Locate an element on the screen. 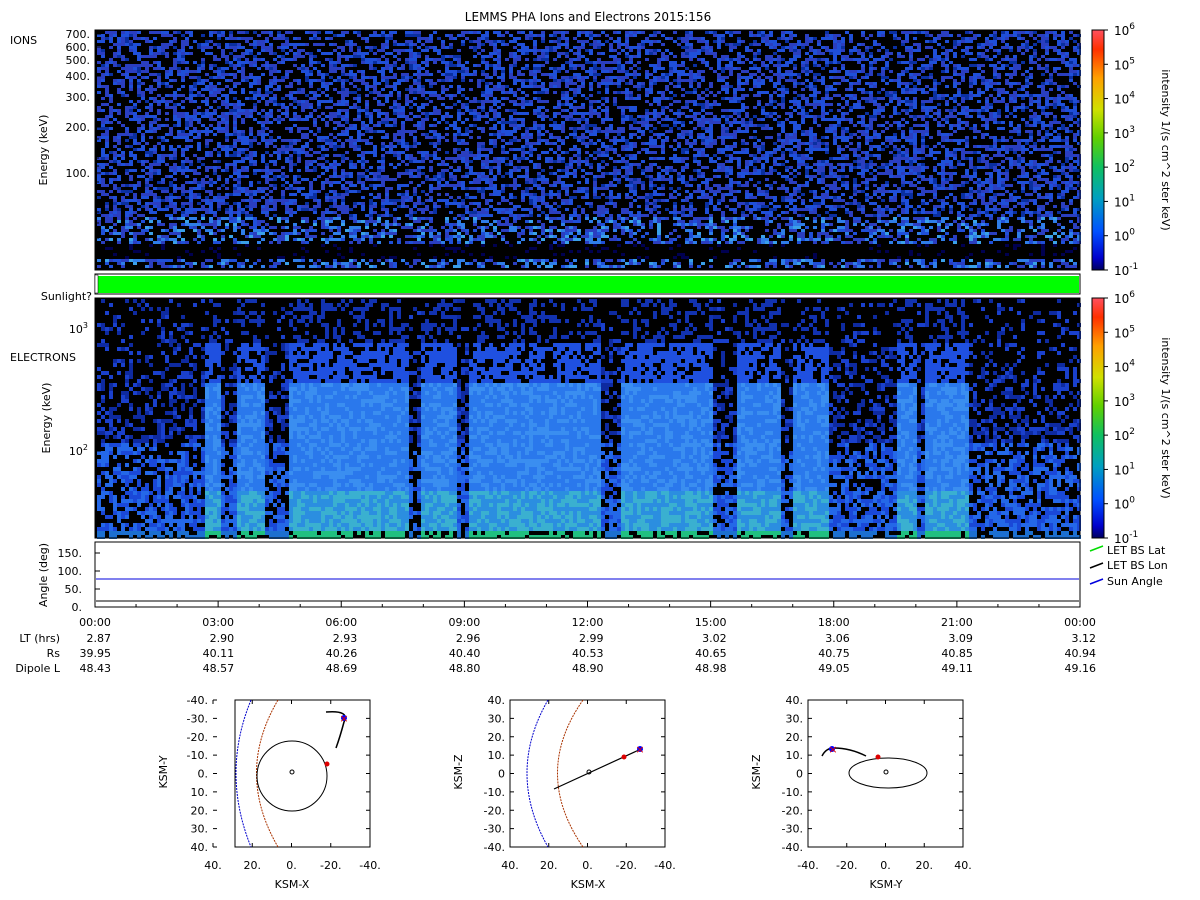  electrons-colorbar-tick: 104 is located at coordinates (1124, 367).